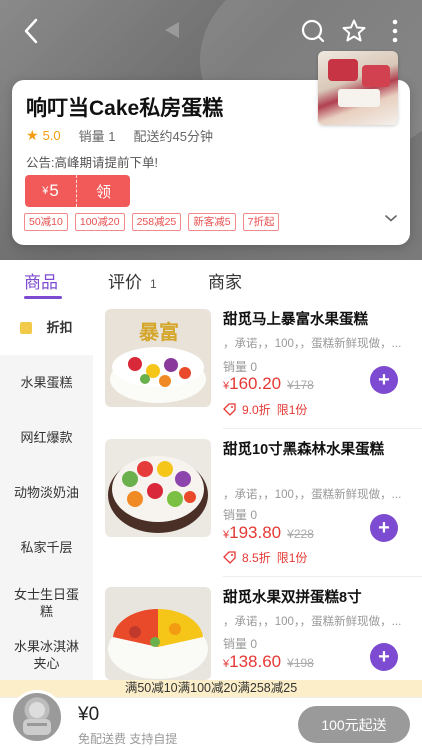 This screenshot has height=750, width=422. I want to click on chevron-left-icon, so click(31, 31).